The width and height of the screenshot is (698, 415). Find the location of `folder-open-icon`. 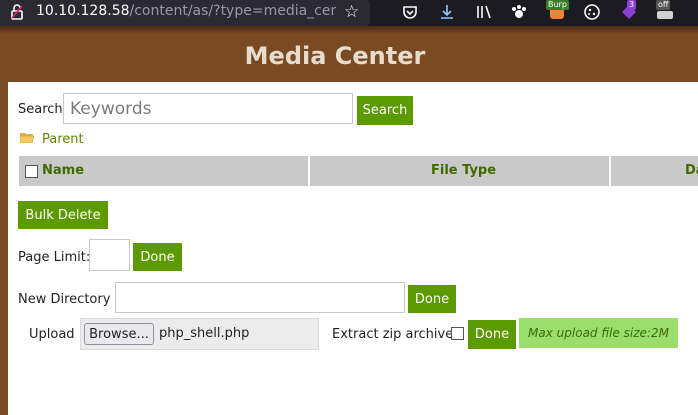

folder-open-icon is located at coordinates (27, 138).